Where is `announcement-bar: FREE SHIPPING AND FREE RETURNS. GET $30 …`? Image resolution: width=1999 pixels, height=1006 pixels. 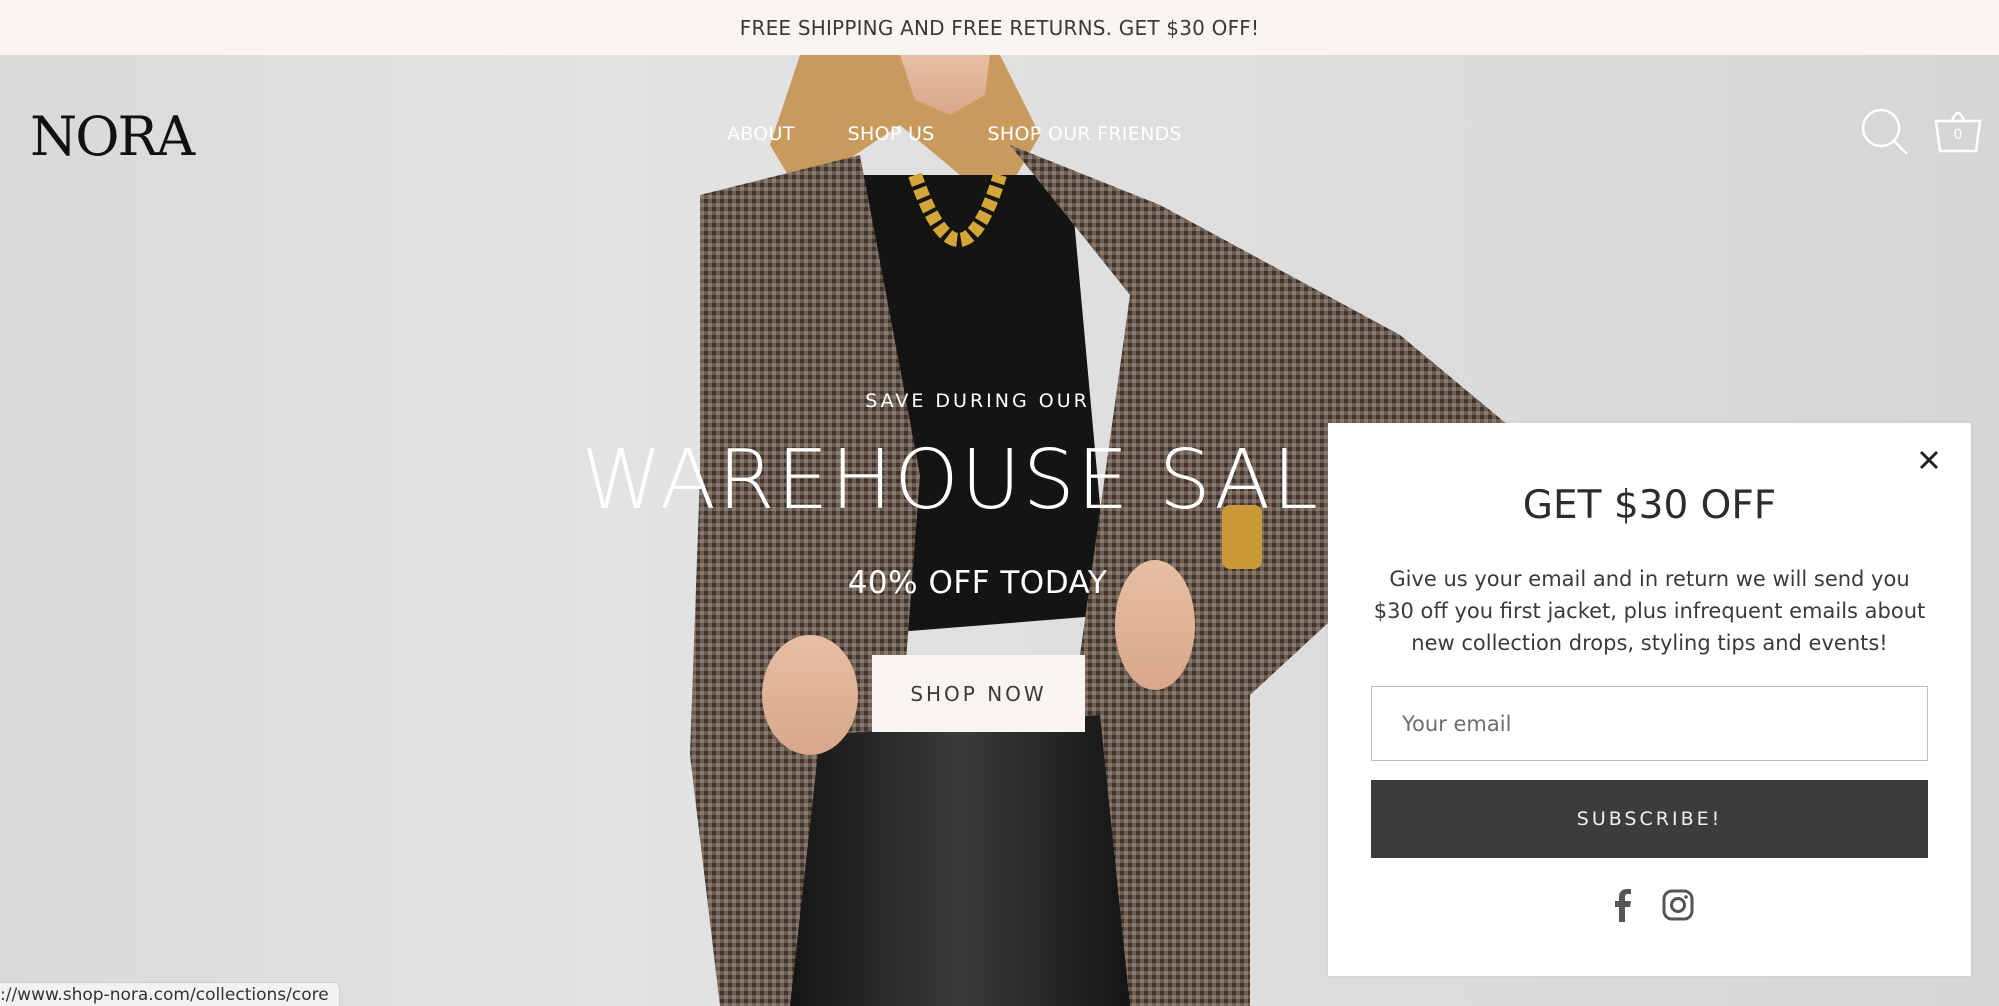 announcement-bar: FREE SHIPPING AND FREE RETURNS. GET $30 … is located at coordinates (999, 27).